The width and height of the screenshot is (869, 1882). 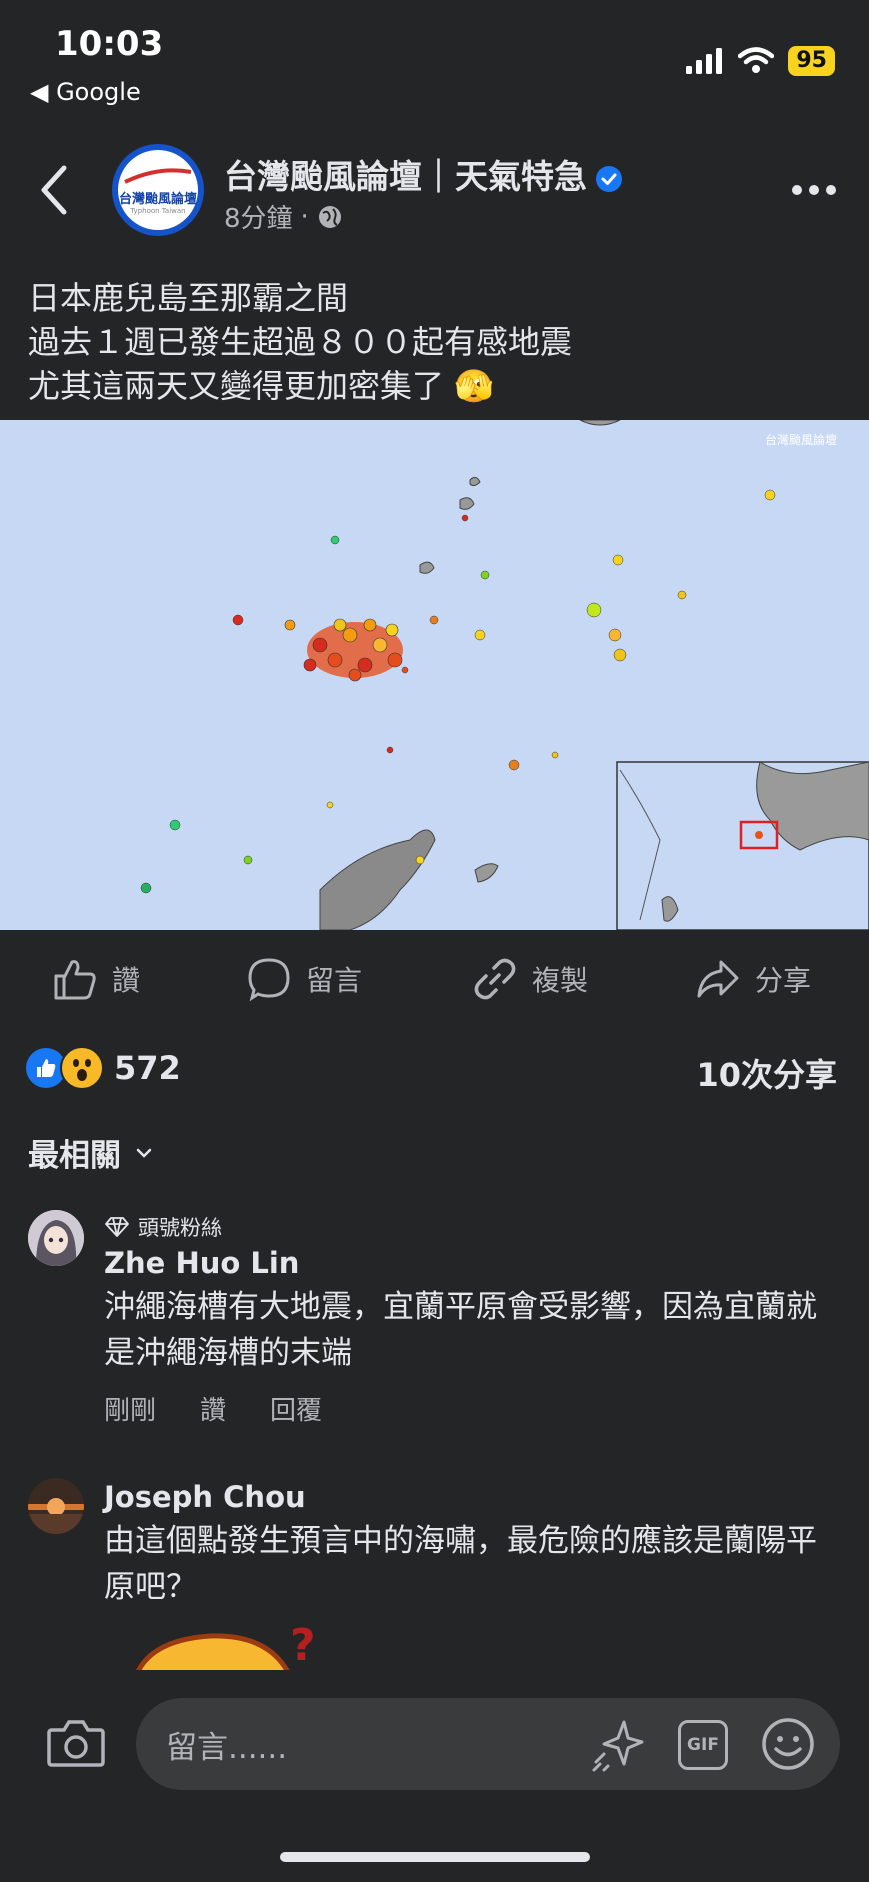 What do you see at coordinates (205, 1497) in the screenshot?
I see `commenter-name: Joseph Chou` at bounding box center [205, 1497].